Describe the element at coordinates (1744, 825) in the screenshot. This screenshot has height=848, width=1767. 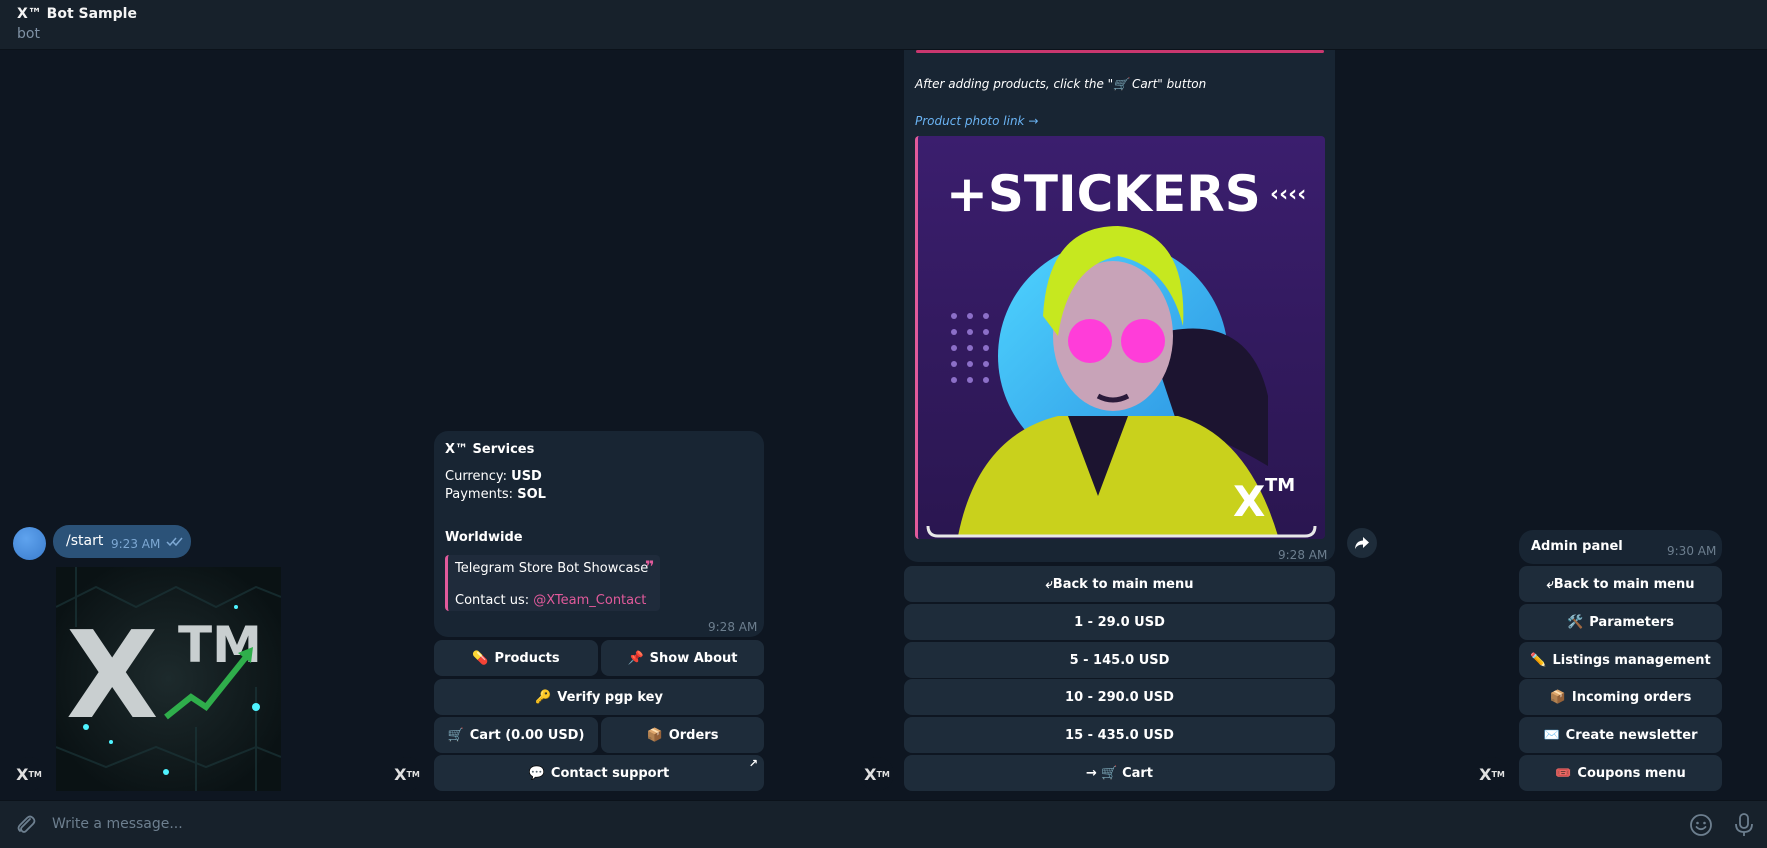
I see `microphone-icon` at that location.